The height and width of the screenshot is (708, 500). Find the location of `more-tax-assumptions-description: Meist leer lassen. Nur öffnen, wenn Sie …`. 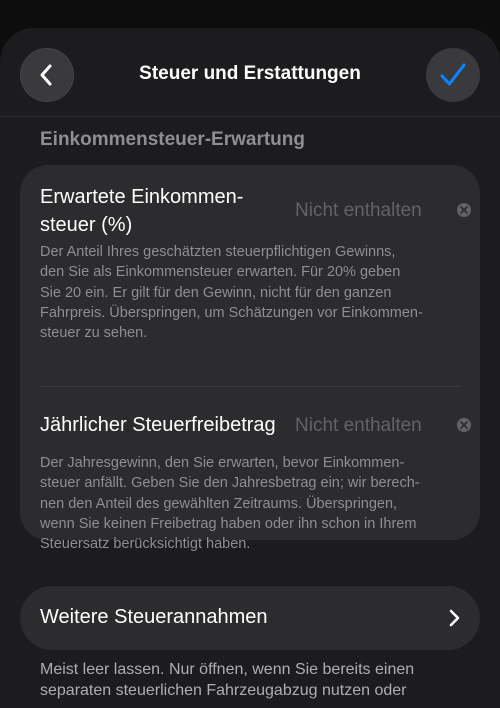

more-tax-assumptions-description: Meist leer lassen. Nur öffnen, wenn Sie … is located at coordinates (227, 680).